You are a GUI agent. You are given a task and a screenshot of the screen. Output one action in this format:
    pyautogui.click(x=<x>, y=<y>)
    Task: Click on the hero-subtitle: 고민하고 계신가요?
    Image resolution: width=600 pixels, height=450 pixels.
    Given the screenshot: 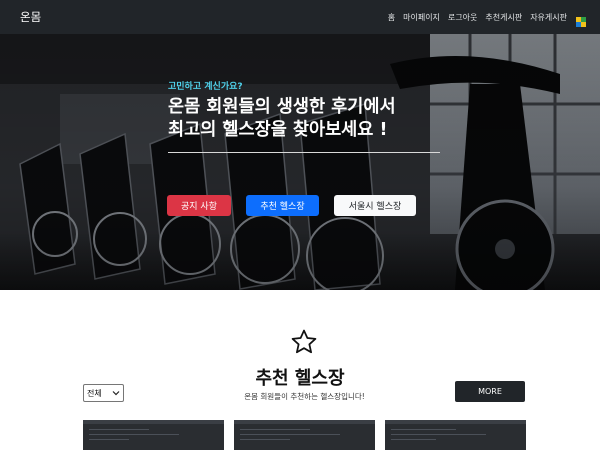 What is the action you would take?
    pyautogui.click(x=205, y=87)
    